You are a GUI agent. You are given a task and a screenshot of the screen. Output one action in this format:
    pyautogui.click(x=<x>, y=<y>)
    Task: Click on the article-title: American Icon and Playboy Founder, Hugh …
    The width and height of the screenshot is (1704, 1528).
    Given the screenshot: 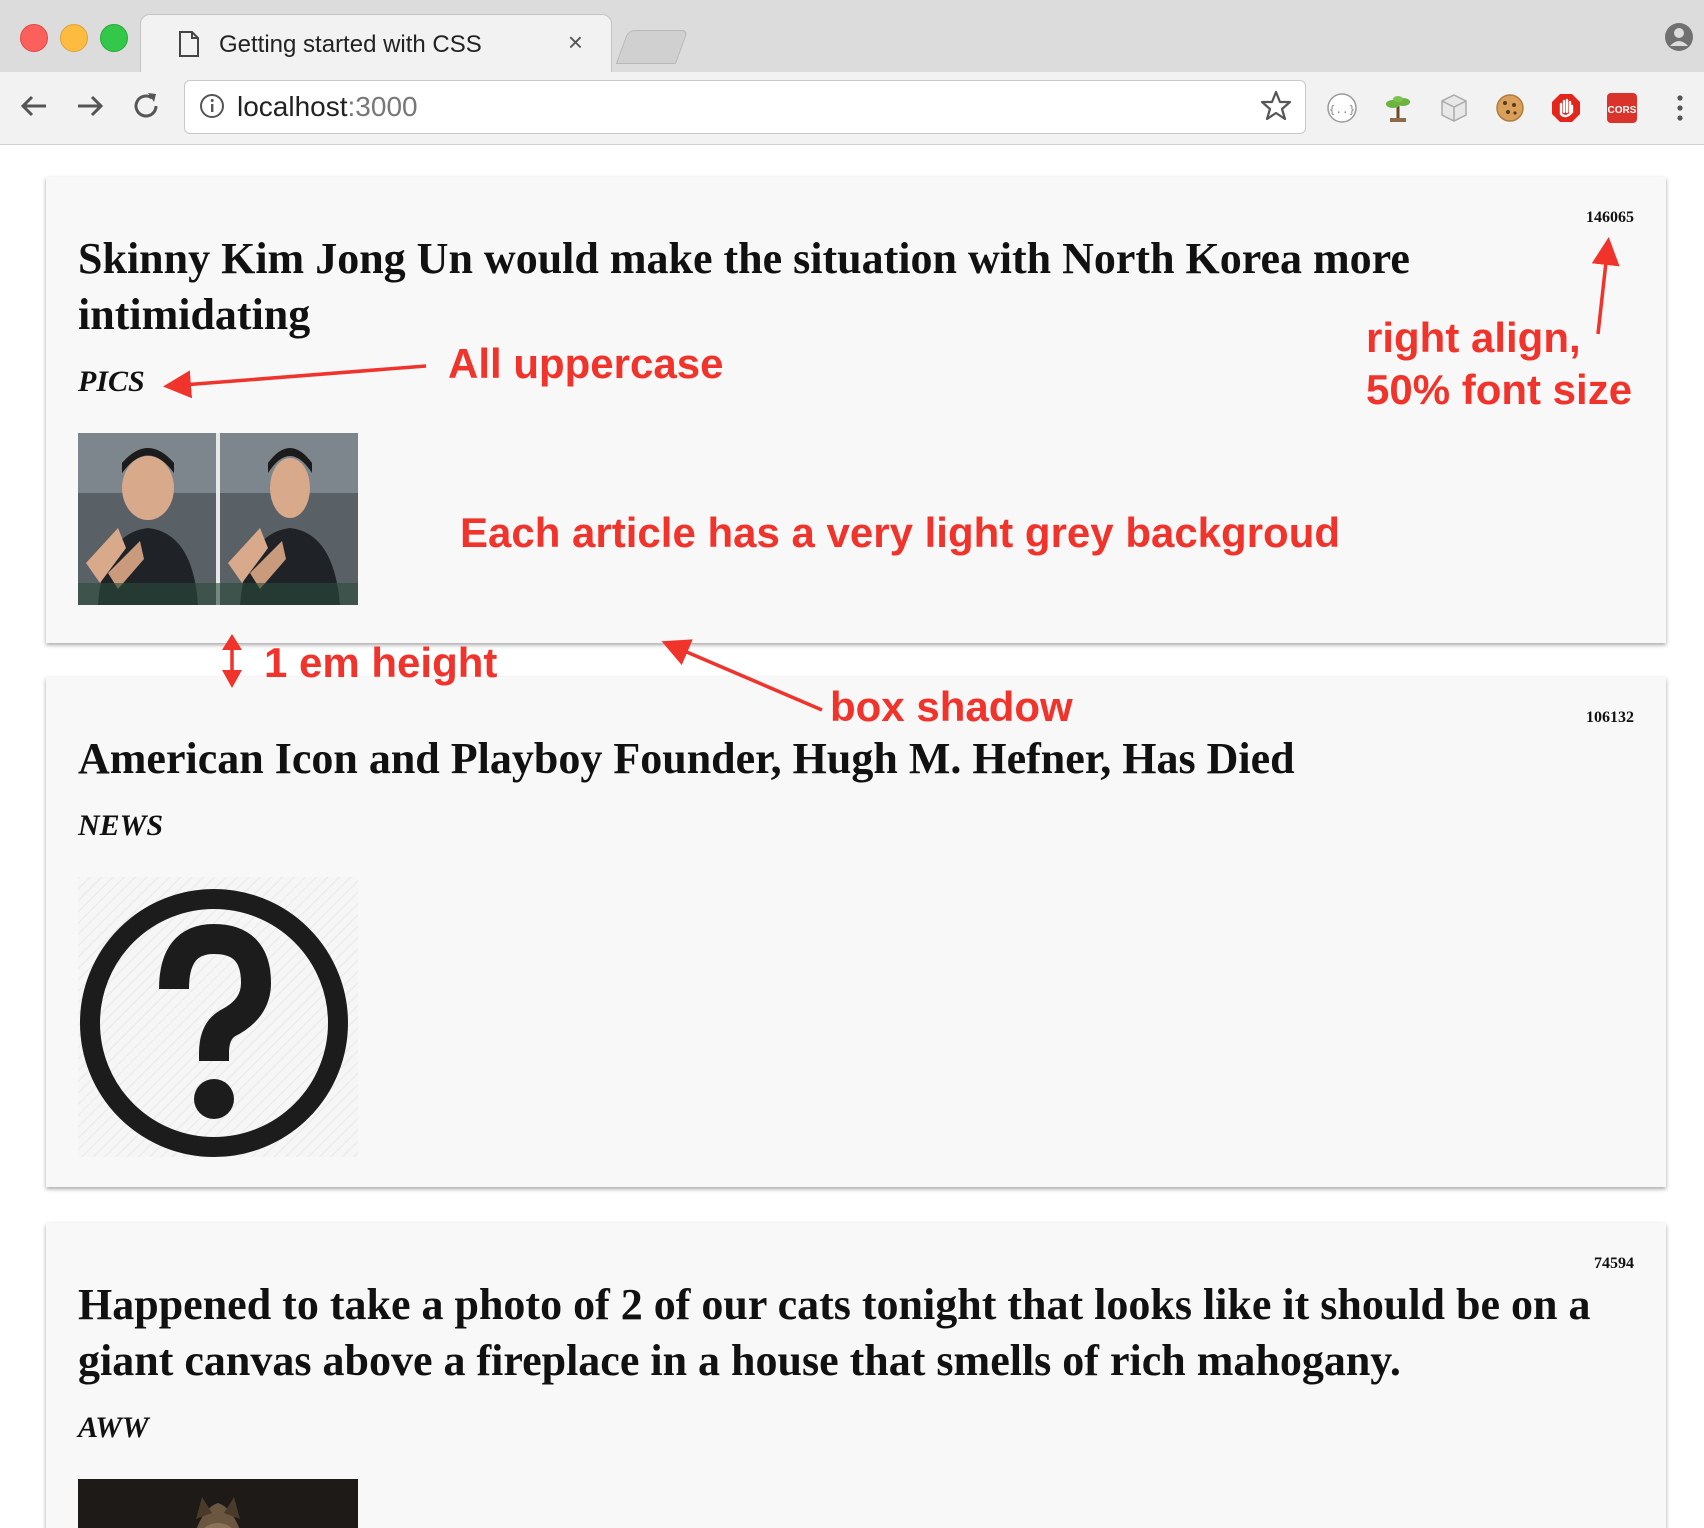 What is the action you would take?
    pyautogui.click(x=808, y=759)
    